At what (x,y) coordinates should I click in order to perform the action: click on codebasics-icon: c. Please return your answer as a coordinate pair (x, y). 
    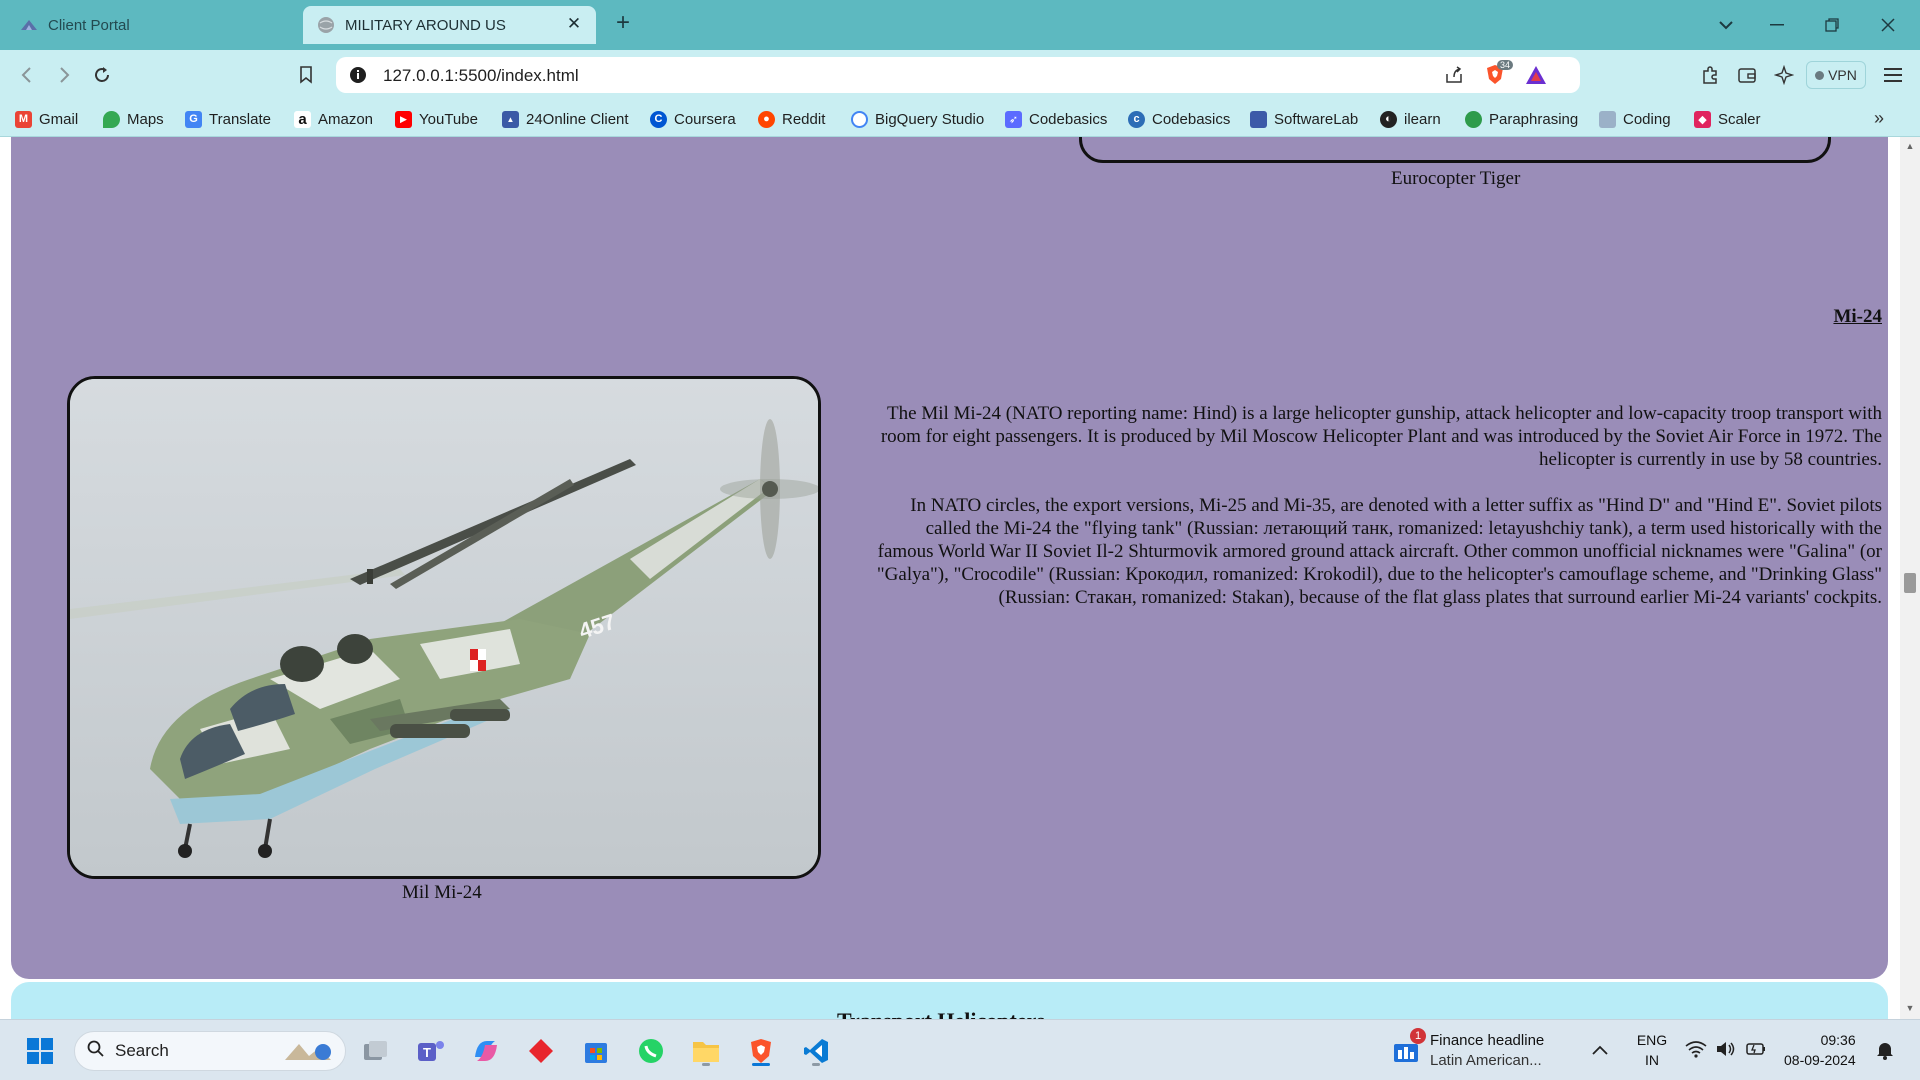
    Looking at the image, I should click on (1136, 119).